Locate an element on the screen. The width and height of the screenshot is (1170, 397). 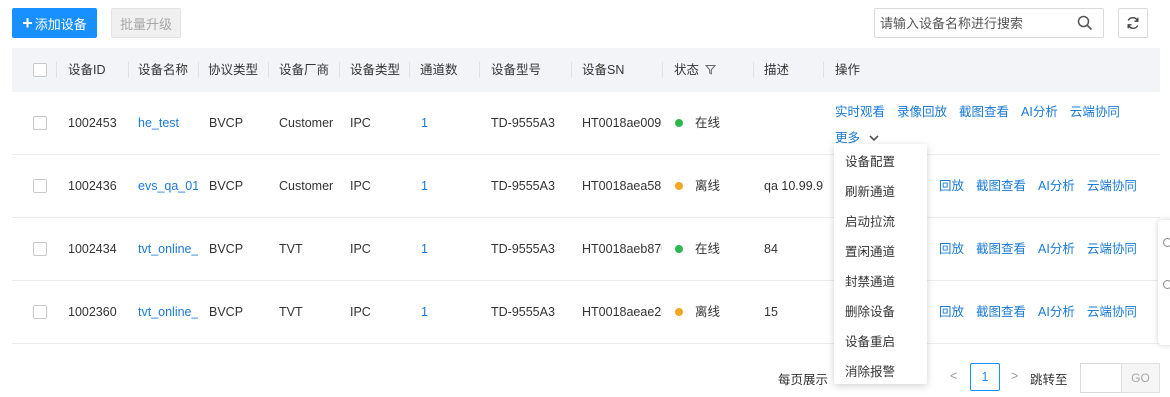
device-name-link: he_test is located at coordinates (168, 123).